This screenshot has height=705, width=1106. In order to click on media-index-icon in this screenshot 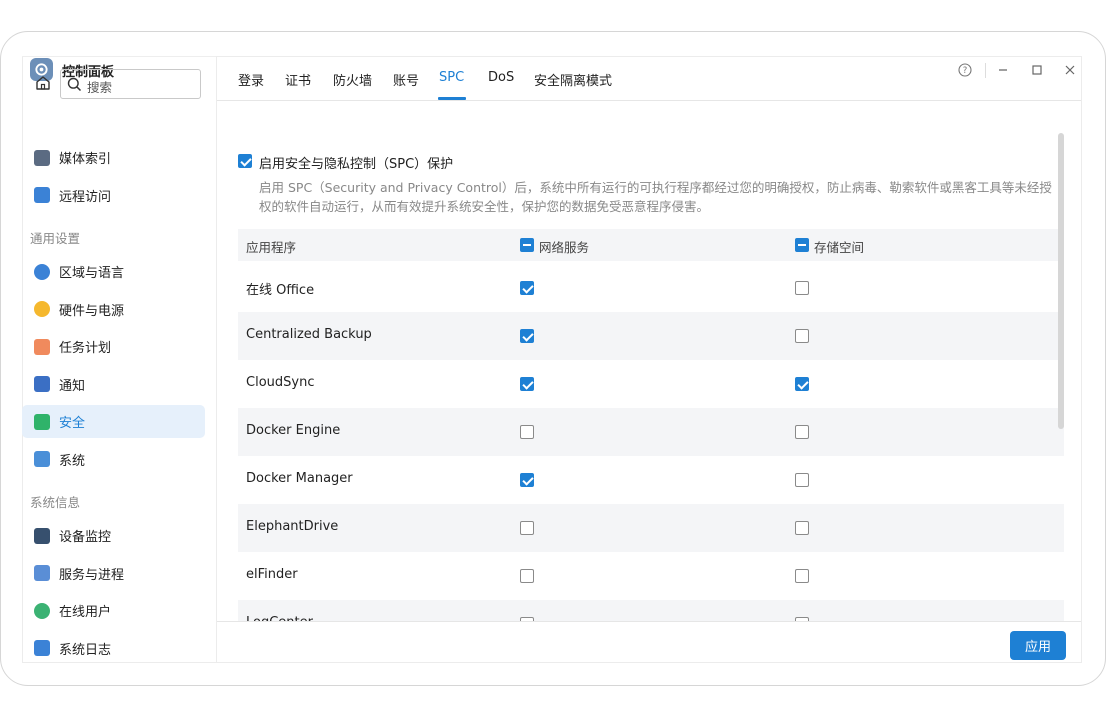, I will do `click(42, 157)`.